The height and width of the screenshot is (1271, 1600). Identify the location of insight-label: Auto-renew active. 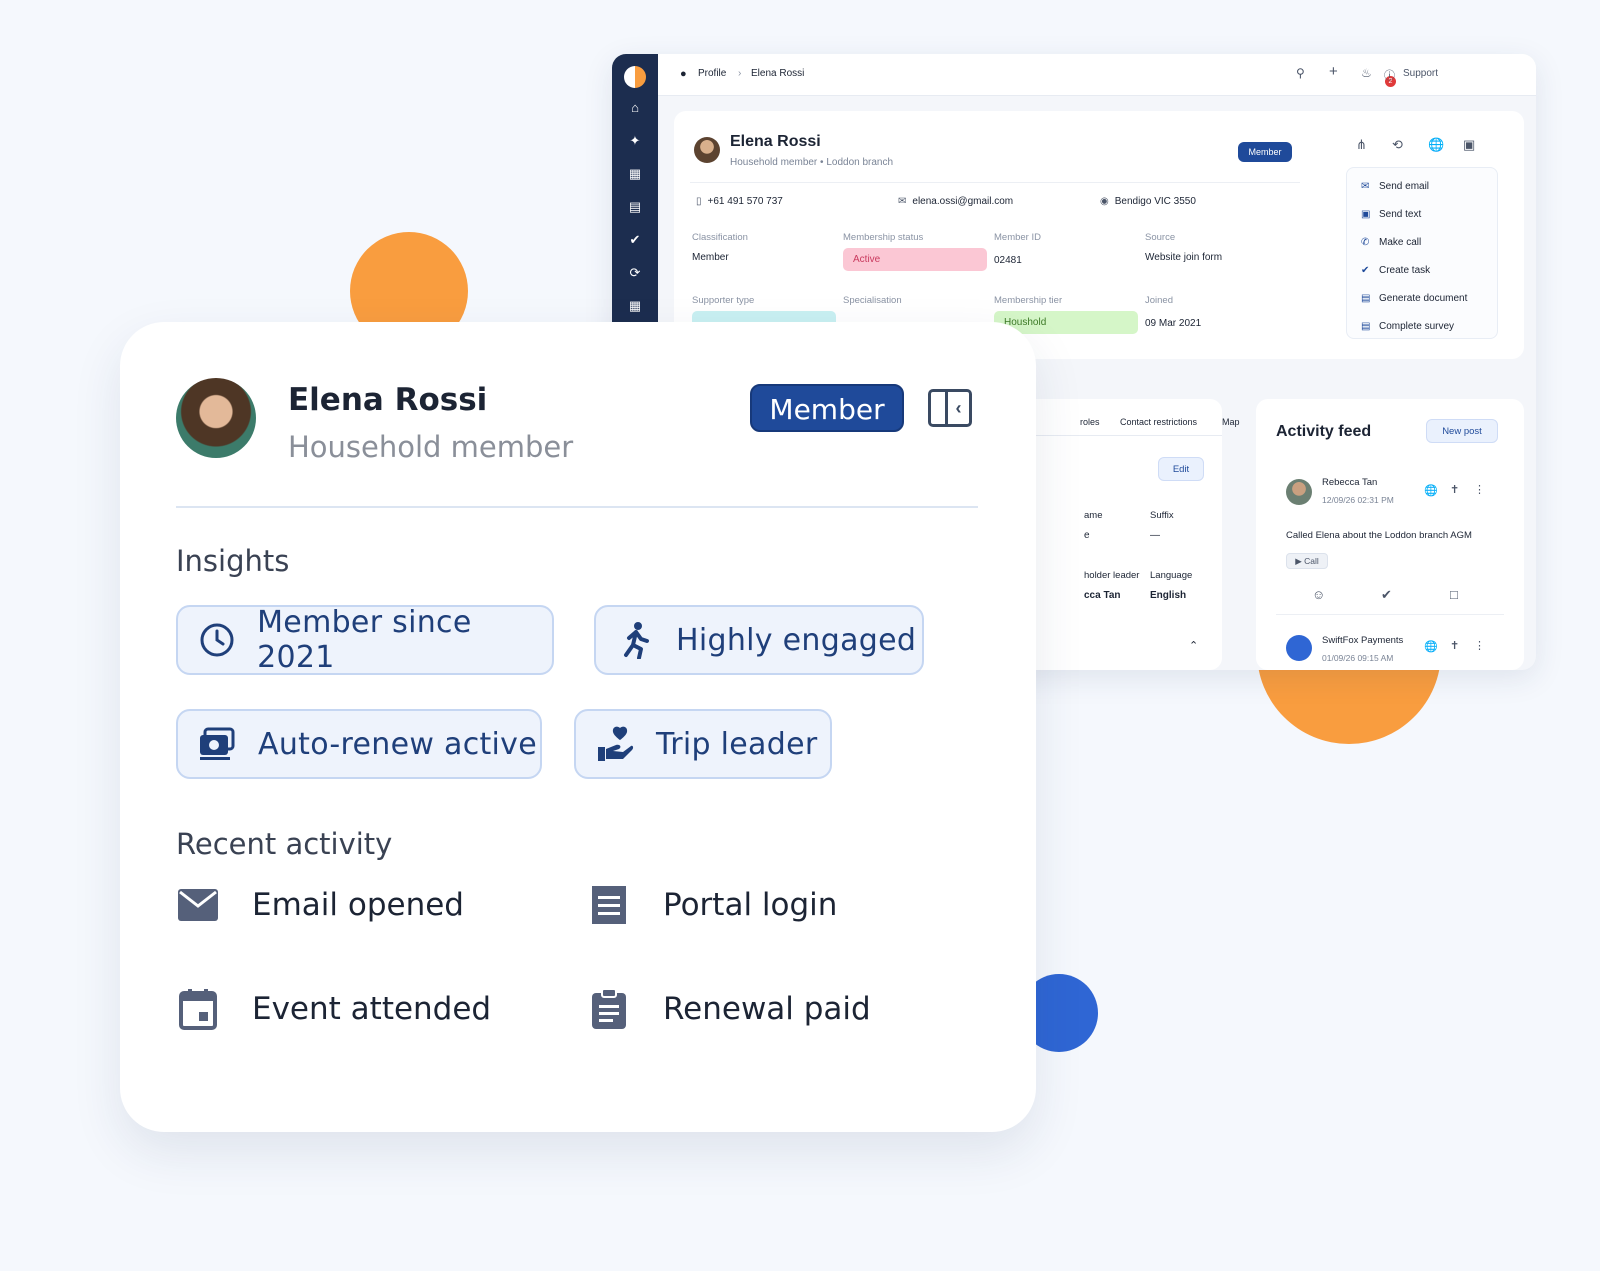
(397, 744).